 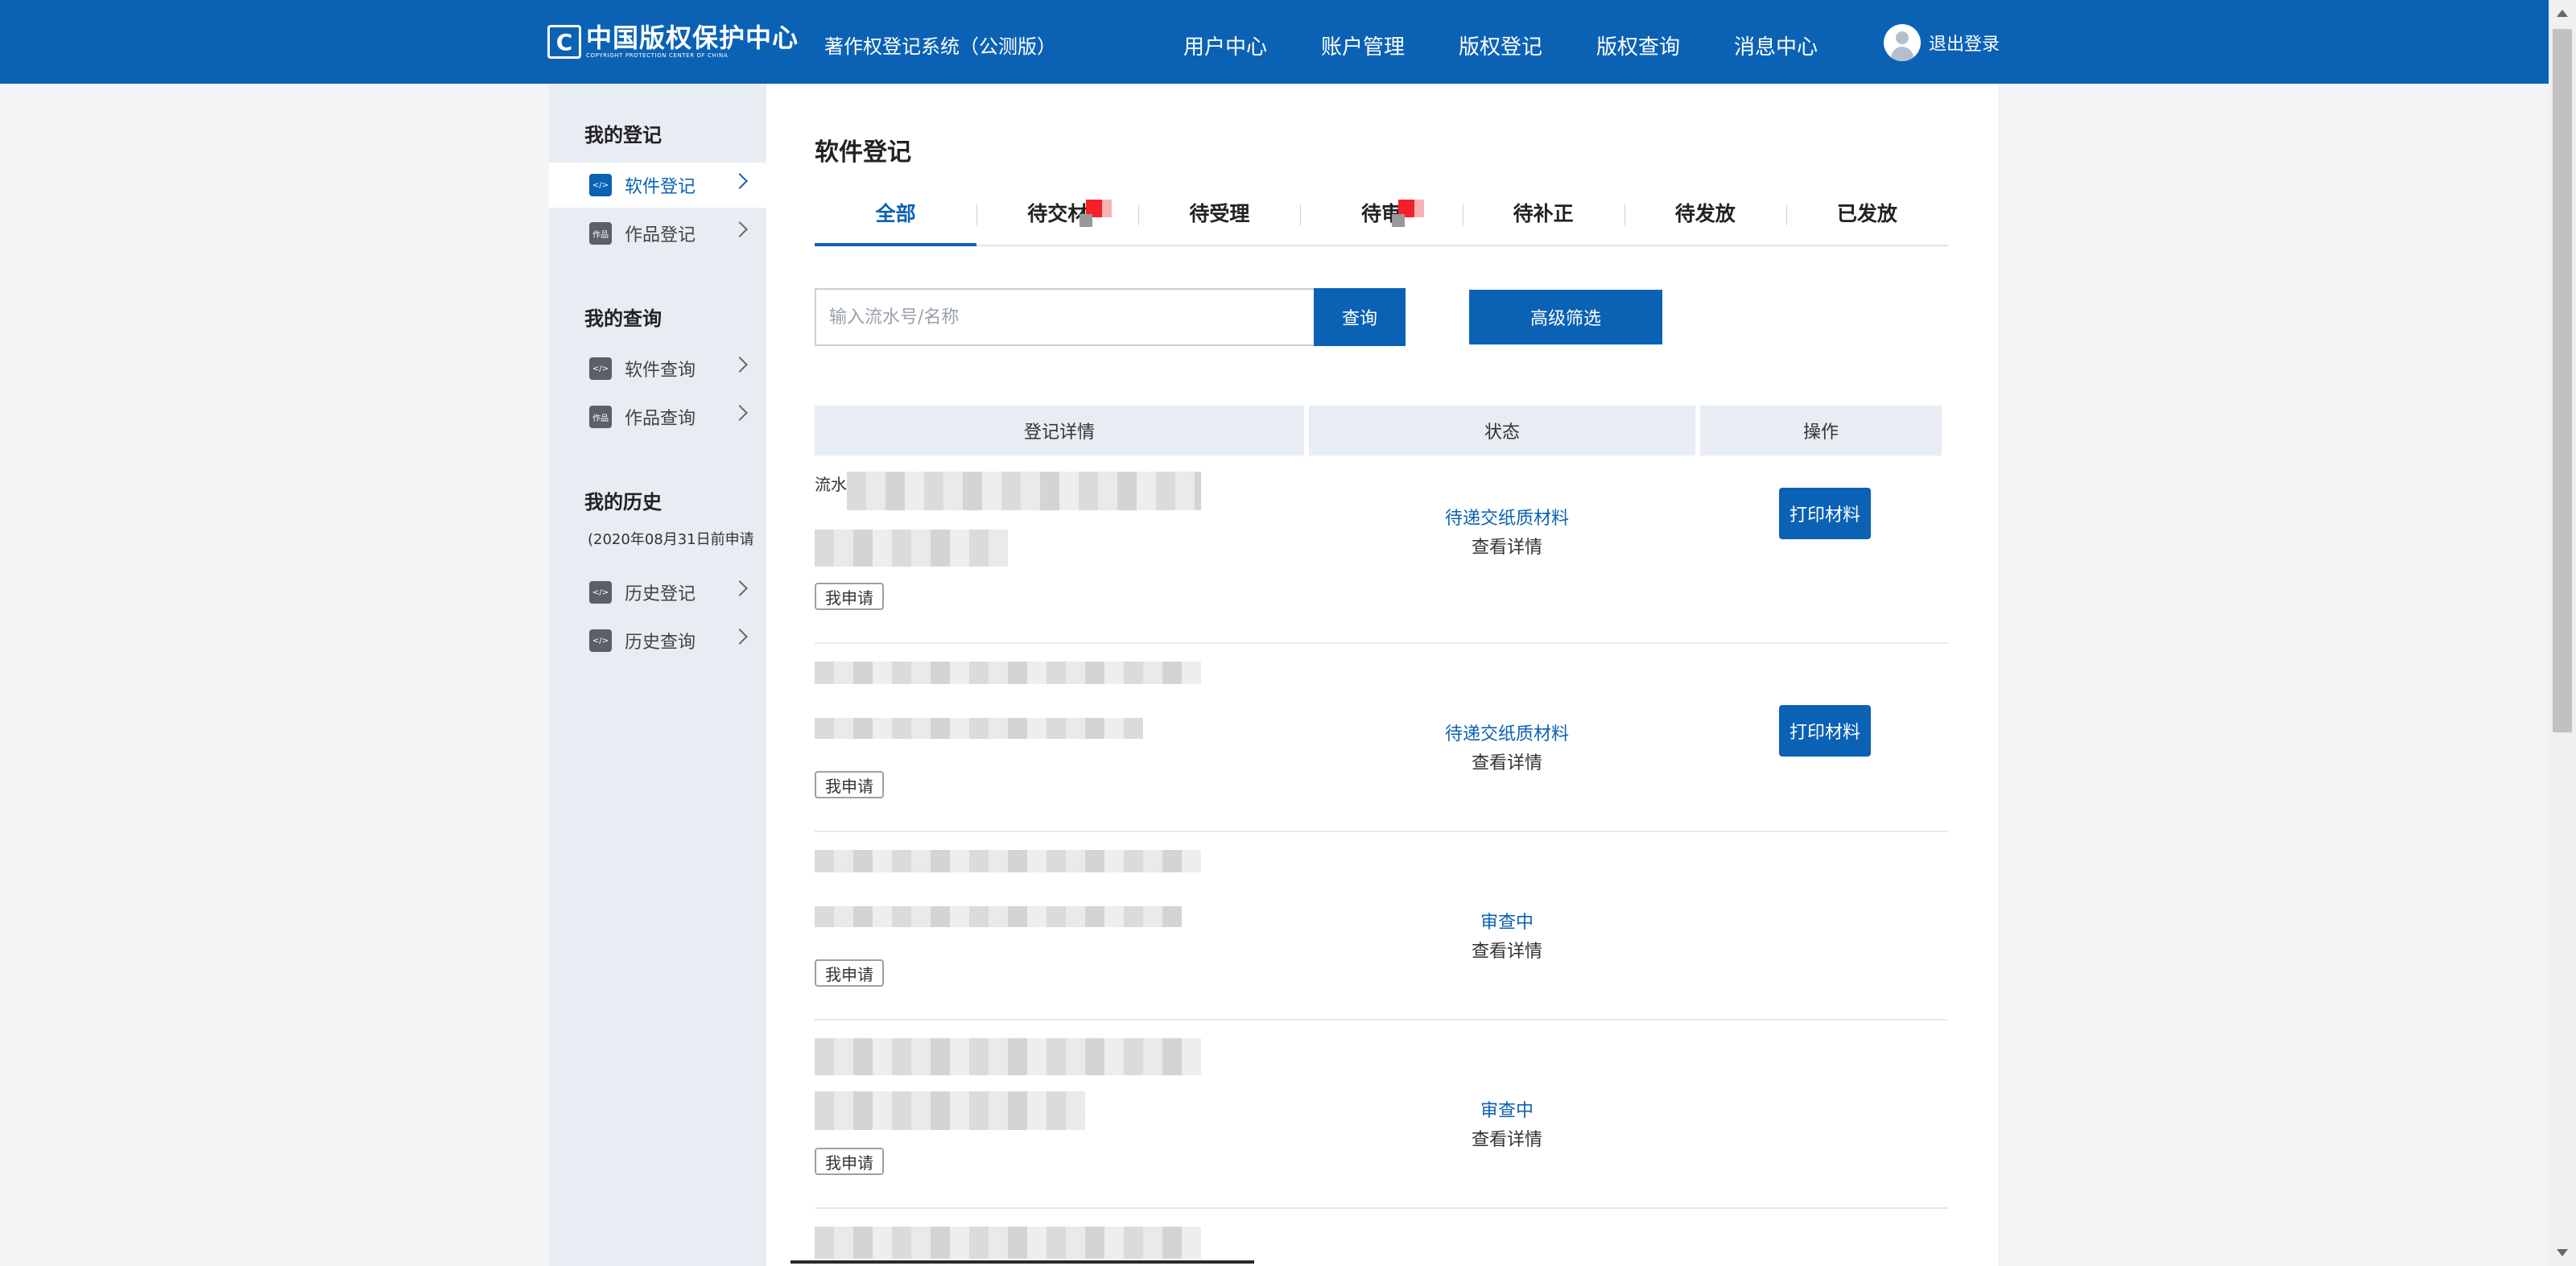 I want to click on table-row: 流水 我申请 待递交纸质材料 查看详情 打印材料, so click(x=1381, y=550).